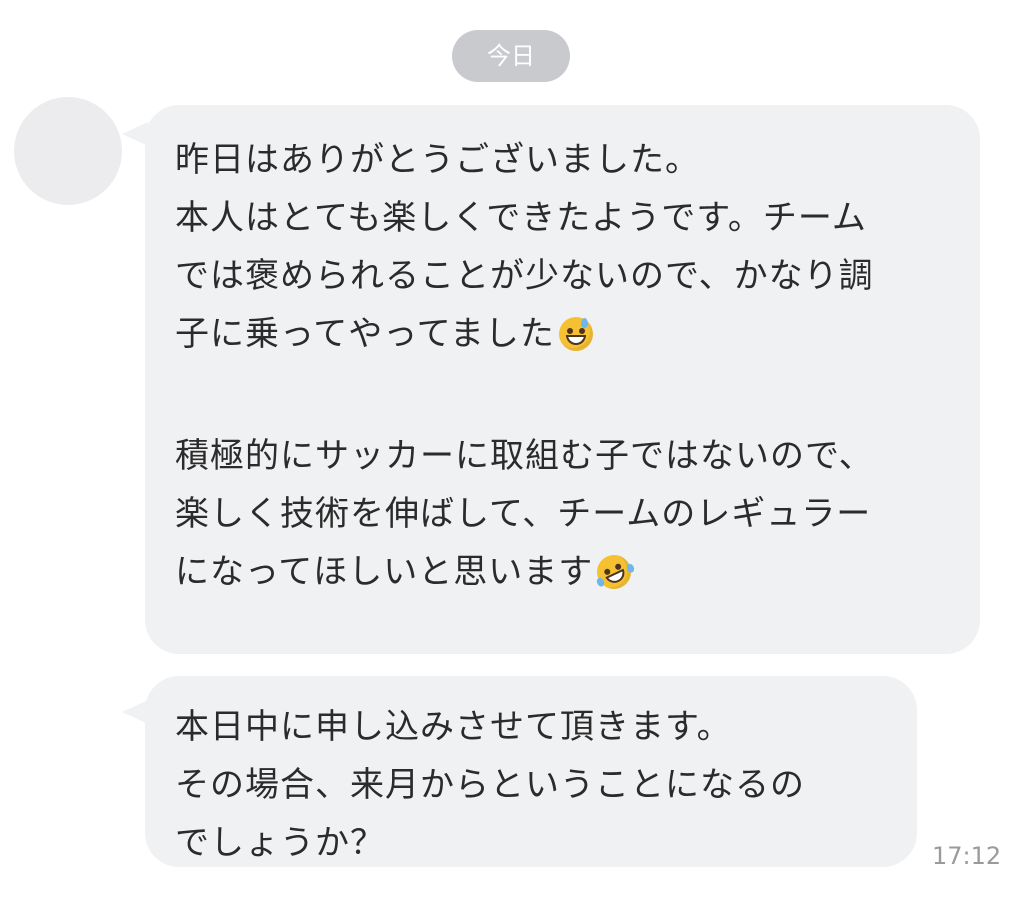  Describe the element at coordinates (384, 572) in the screenshot. I see `message-line: になってほしいと思います` at that location.